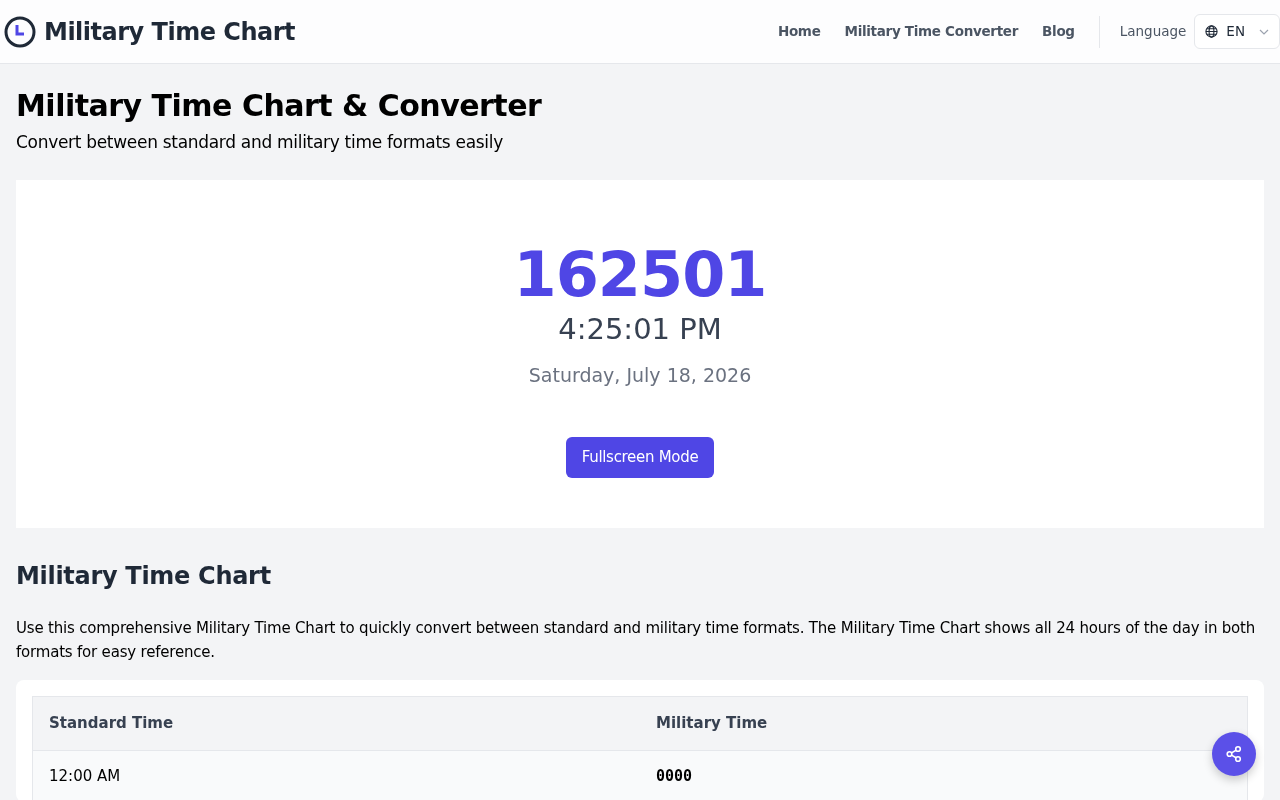 This screenshot has width=1280, height=800. What do you see at coordinates (636, 641) in the screenshot?
I see `section-description: Use this comprehensive Military Time Chart to quickly convert between standard and military time formats. The Military Time Chart shows all 24 hours of the day in both formats for easy reference.` at bounding box center [636, 641].